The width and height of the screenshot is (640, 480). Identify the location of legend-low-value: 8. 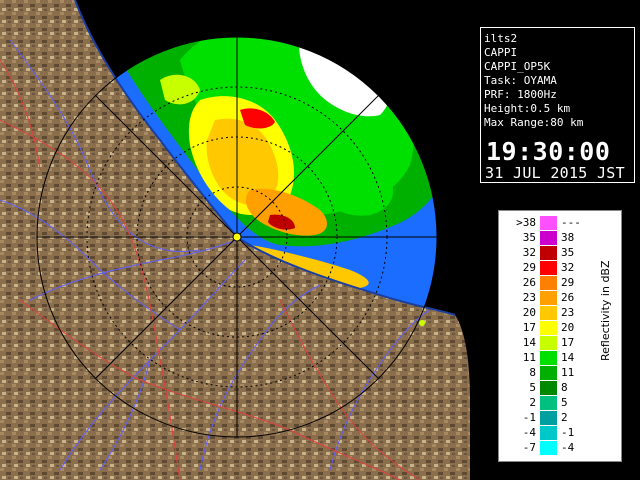
(532, 372).